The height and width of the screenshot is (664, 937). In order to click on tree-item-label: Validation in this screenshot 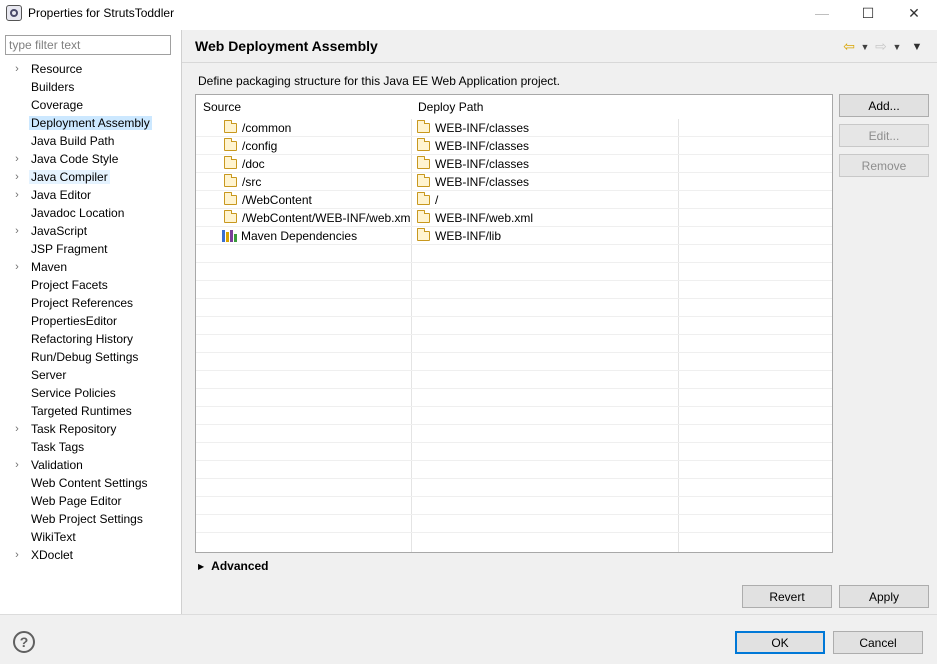, I will do `click(57, 465)`.